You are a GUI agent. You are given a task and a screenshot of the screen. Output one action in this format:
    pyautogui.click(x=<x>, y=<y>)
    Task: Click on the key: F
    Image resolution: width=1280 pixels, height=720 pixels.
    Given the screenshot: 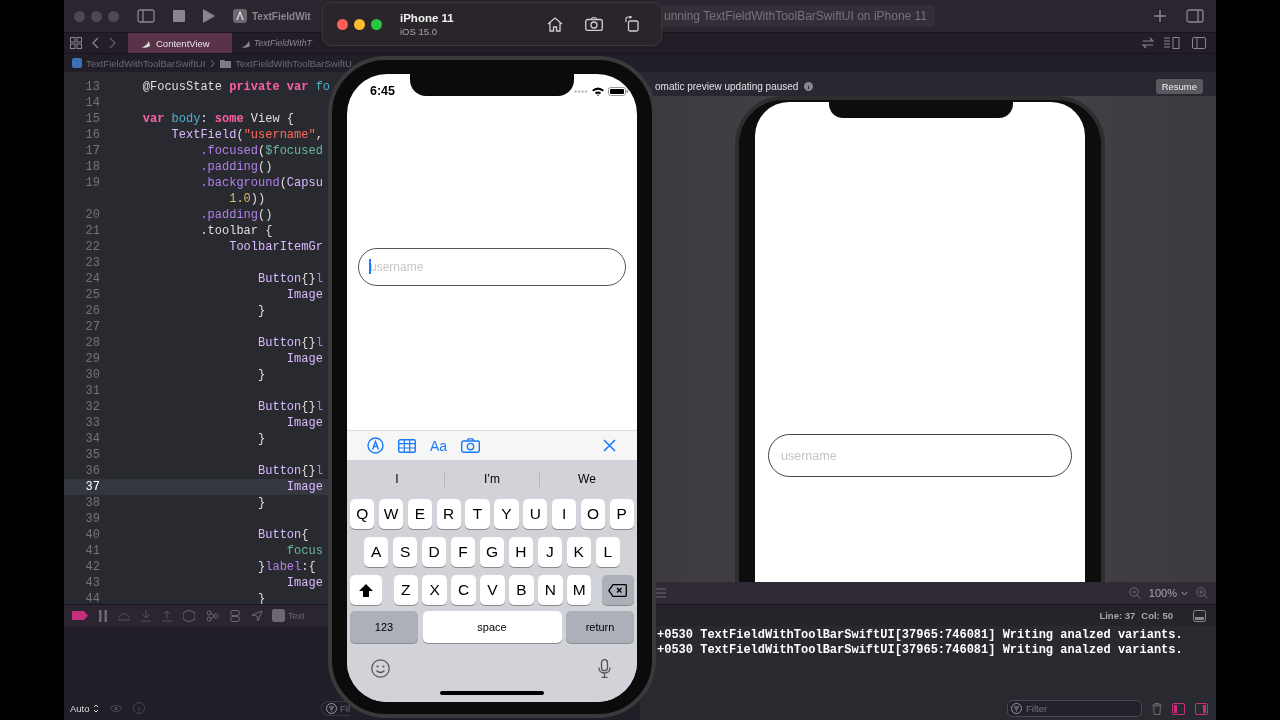 What is the action you would take?
    pyautogui.click(x=463, y=552)
    